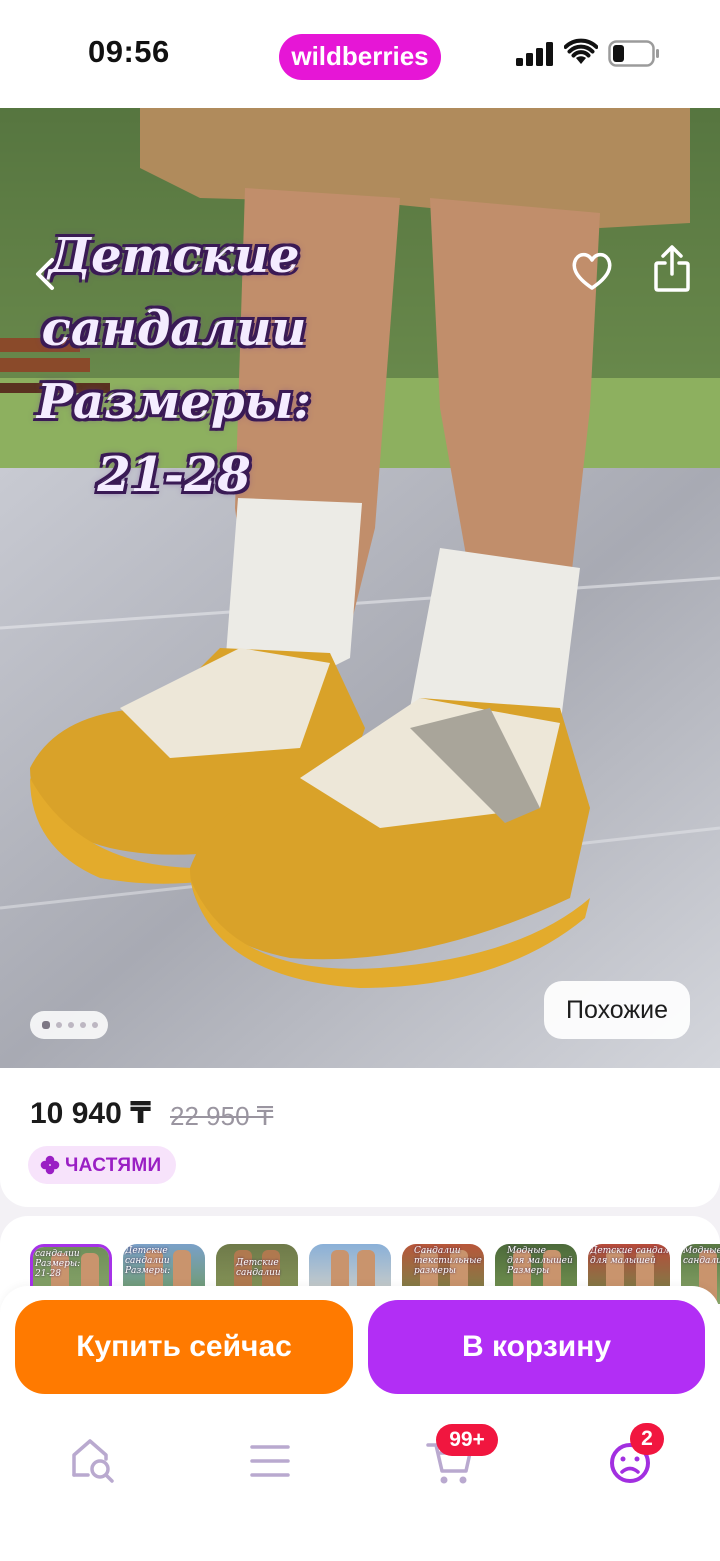 Image resolution: width=720 pixels, height=1561 pixels. Describe the element at coordinates (672, 269) in the screenshot. I see `share-icon` at that location.